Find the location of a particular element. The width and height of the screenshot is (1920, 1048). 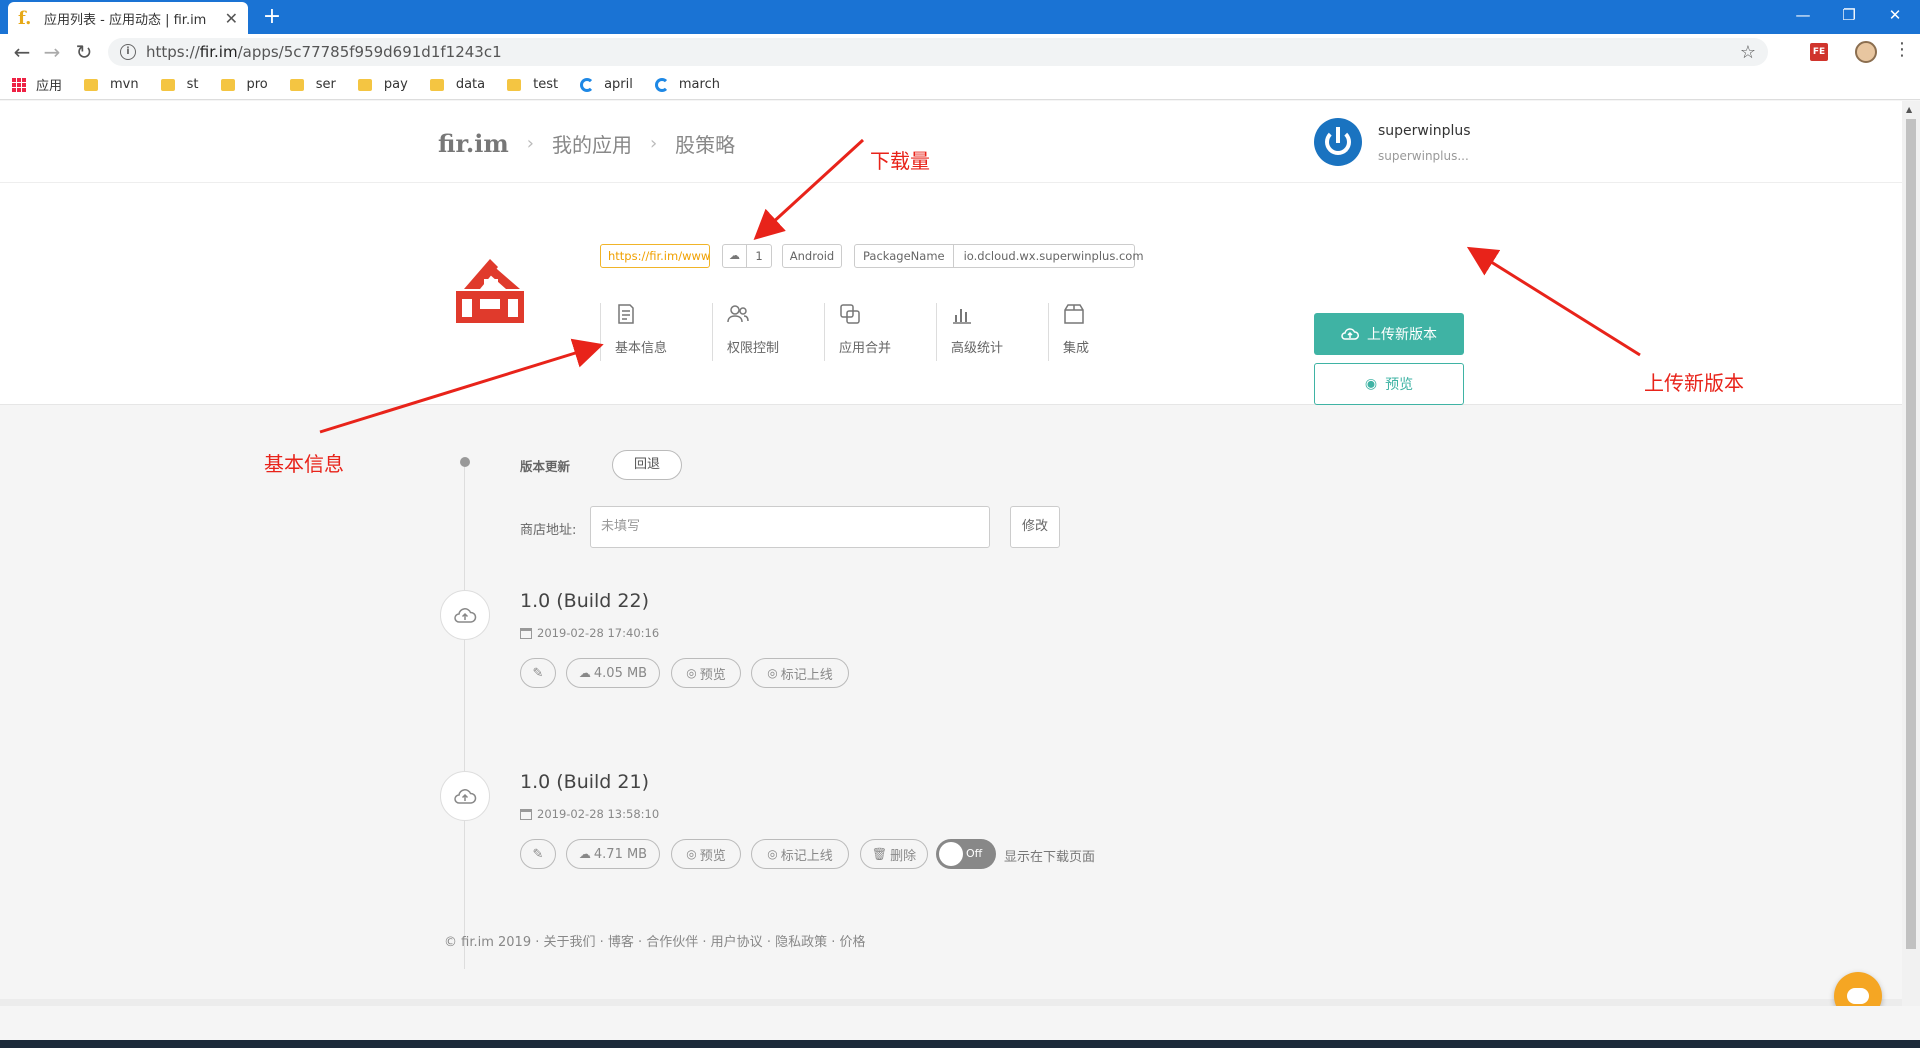

browser-menu-icon: ⋮ is located at coordinates (1902, 49).